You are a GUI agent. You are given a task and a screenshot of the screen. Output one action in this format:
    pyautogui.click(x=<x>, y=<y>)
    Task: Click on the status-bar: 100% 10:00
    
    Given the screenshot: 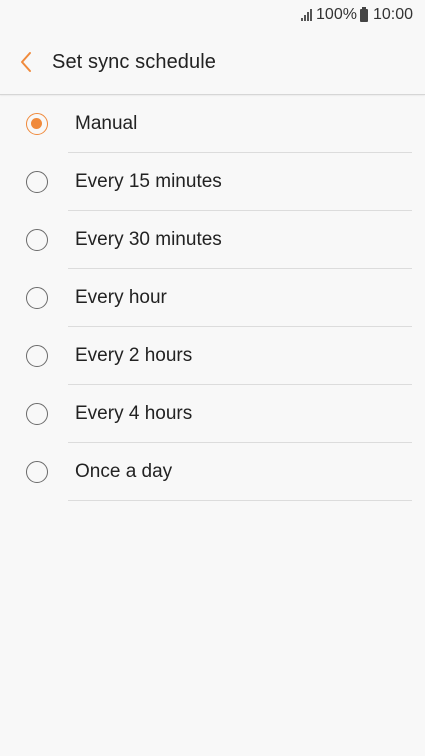 What is the action you would take?
    pyautogui.click(x=212, y=15)
    